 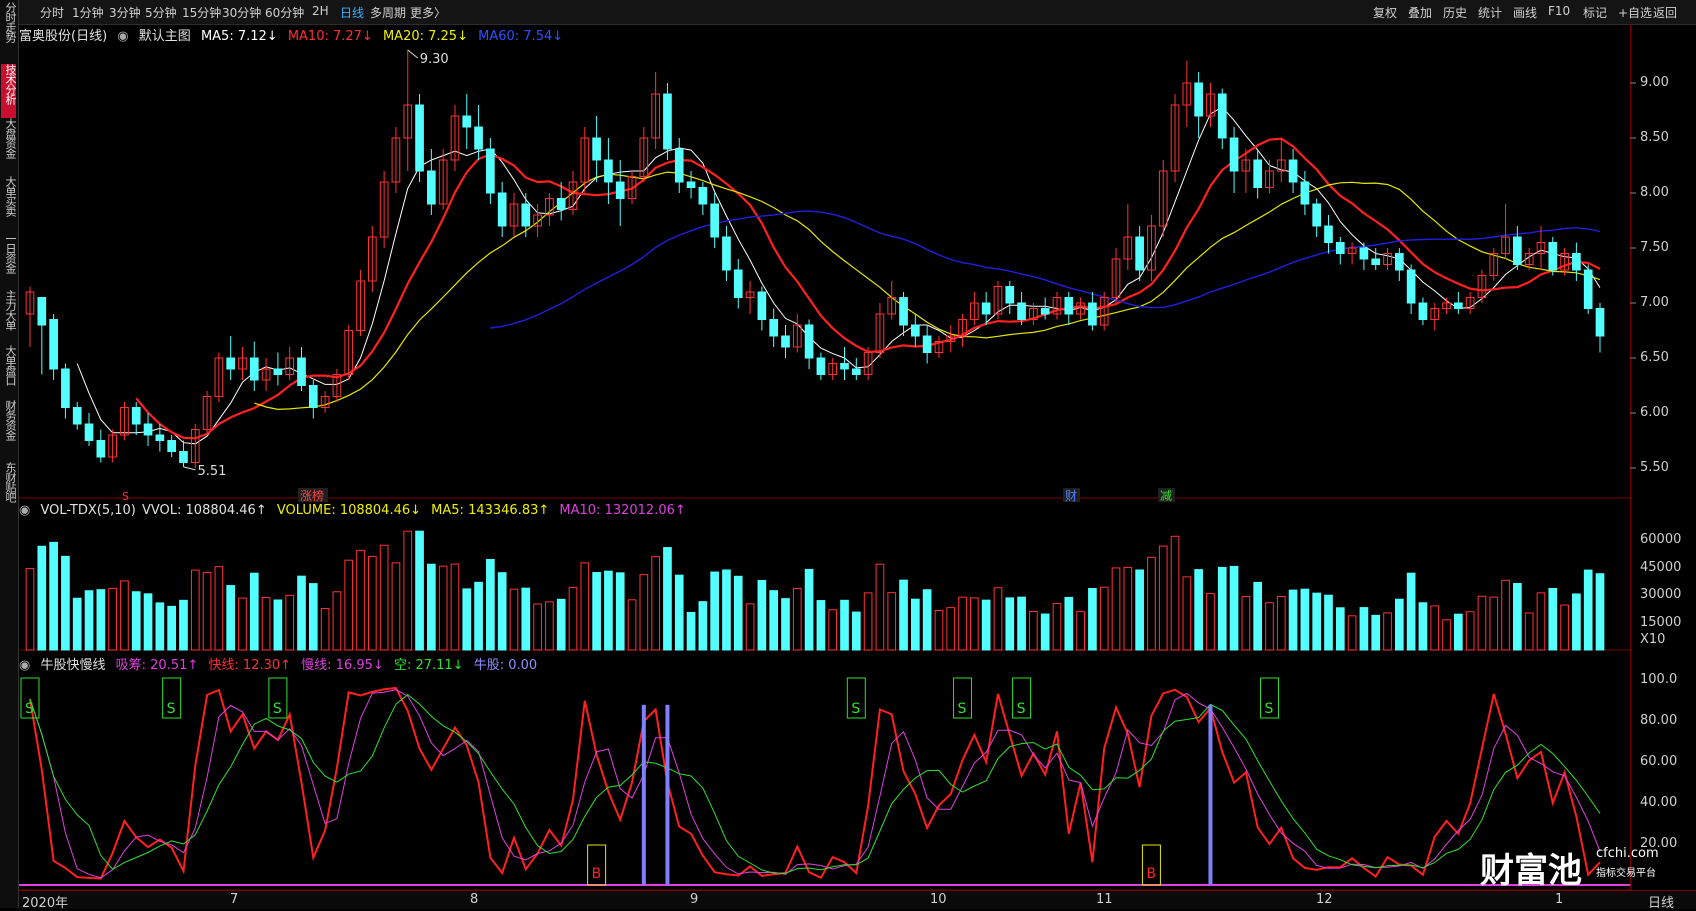 I want to click on toolbar-action-3: 统计, so click(x=1490, y=12).